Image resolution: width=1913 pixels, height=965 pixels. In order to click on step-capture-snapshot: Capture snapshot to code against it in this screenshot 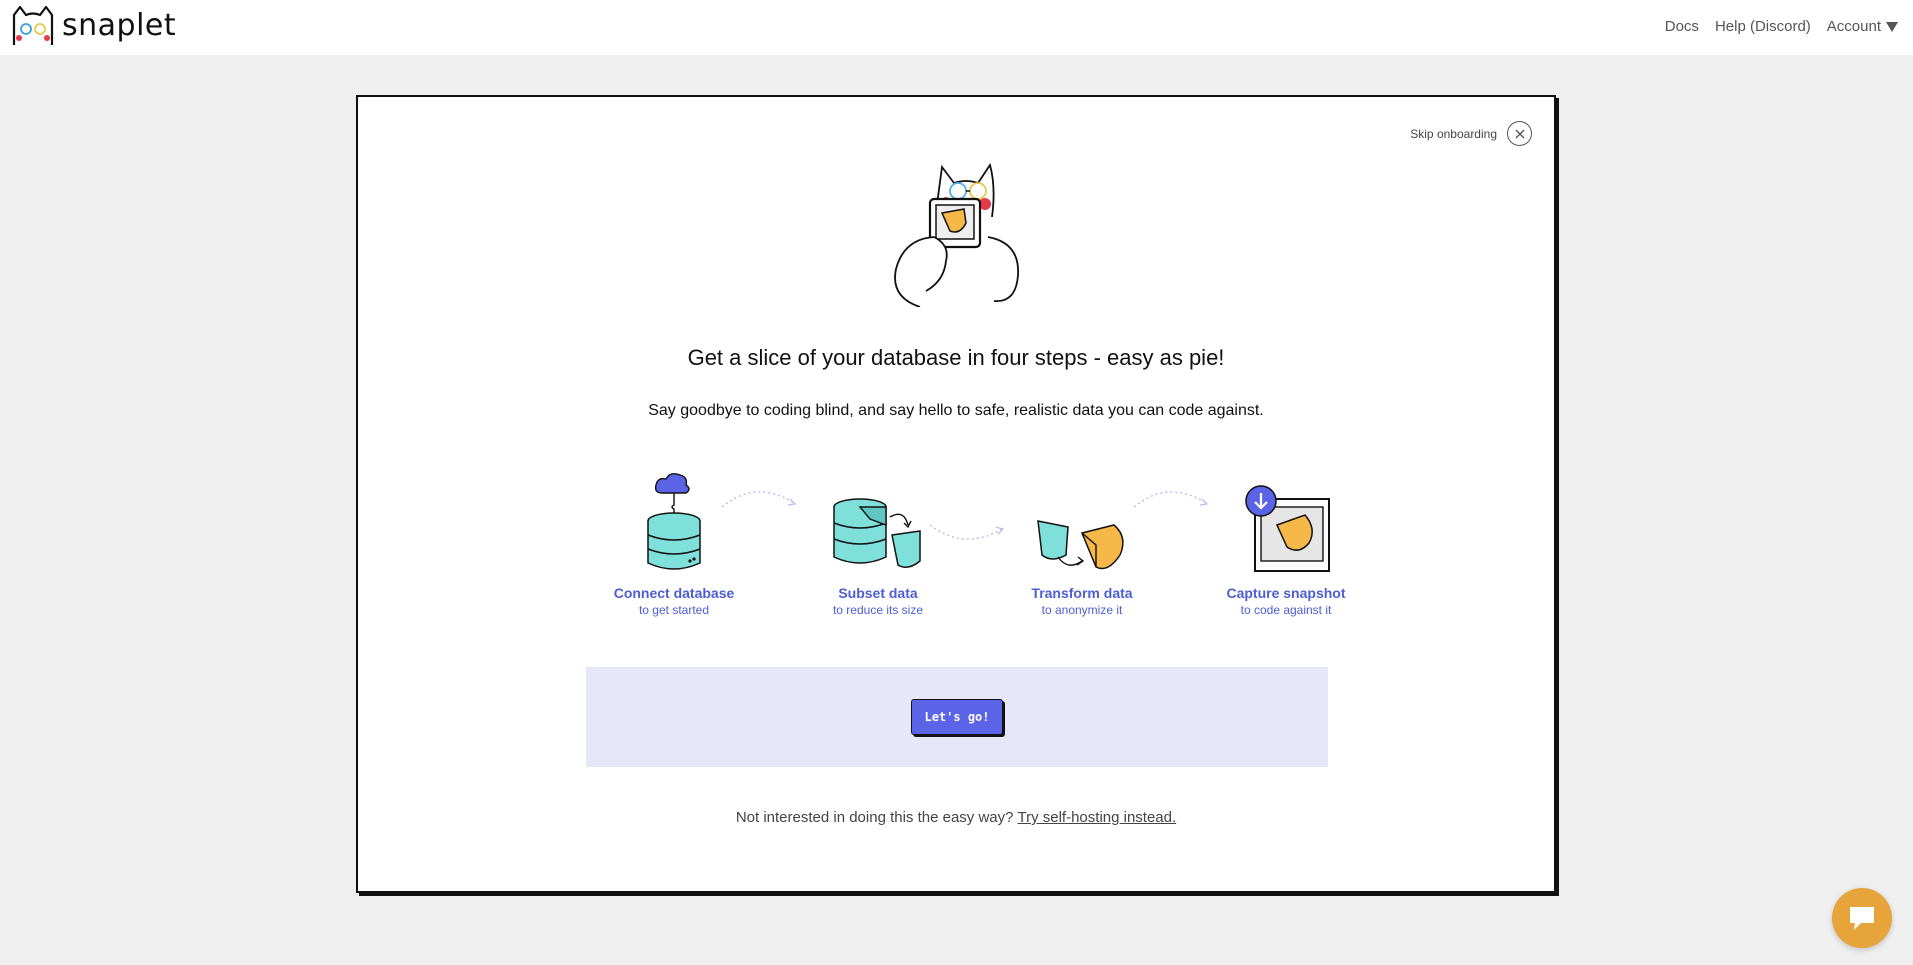, I will do `click(1286, 541)`.